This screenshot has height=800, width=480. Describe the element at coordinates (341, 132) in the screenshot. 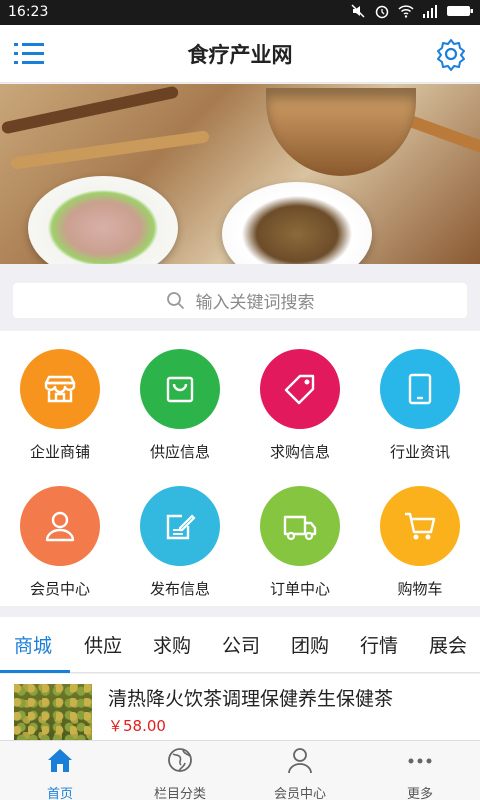

I see `banner-bowl-image` at that location.